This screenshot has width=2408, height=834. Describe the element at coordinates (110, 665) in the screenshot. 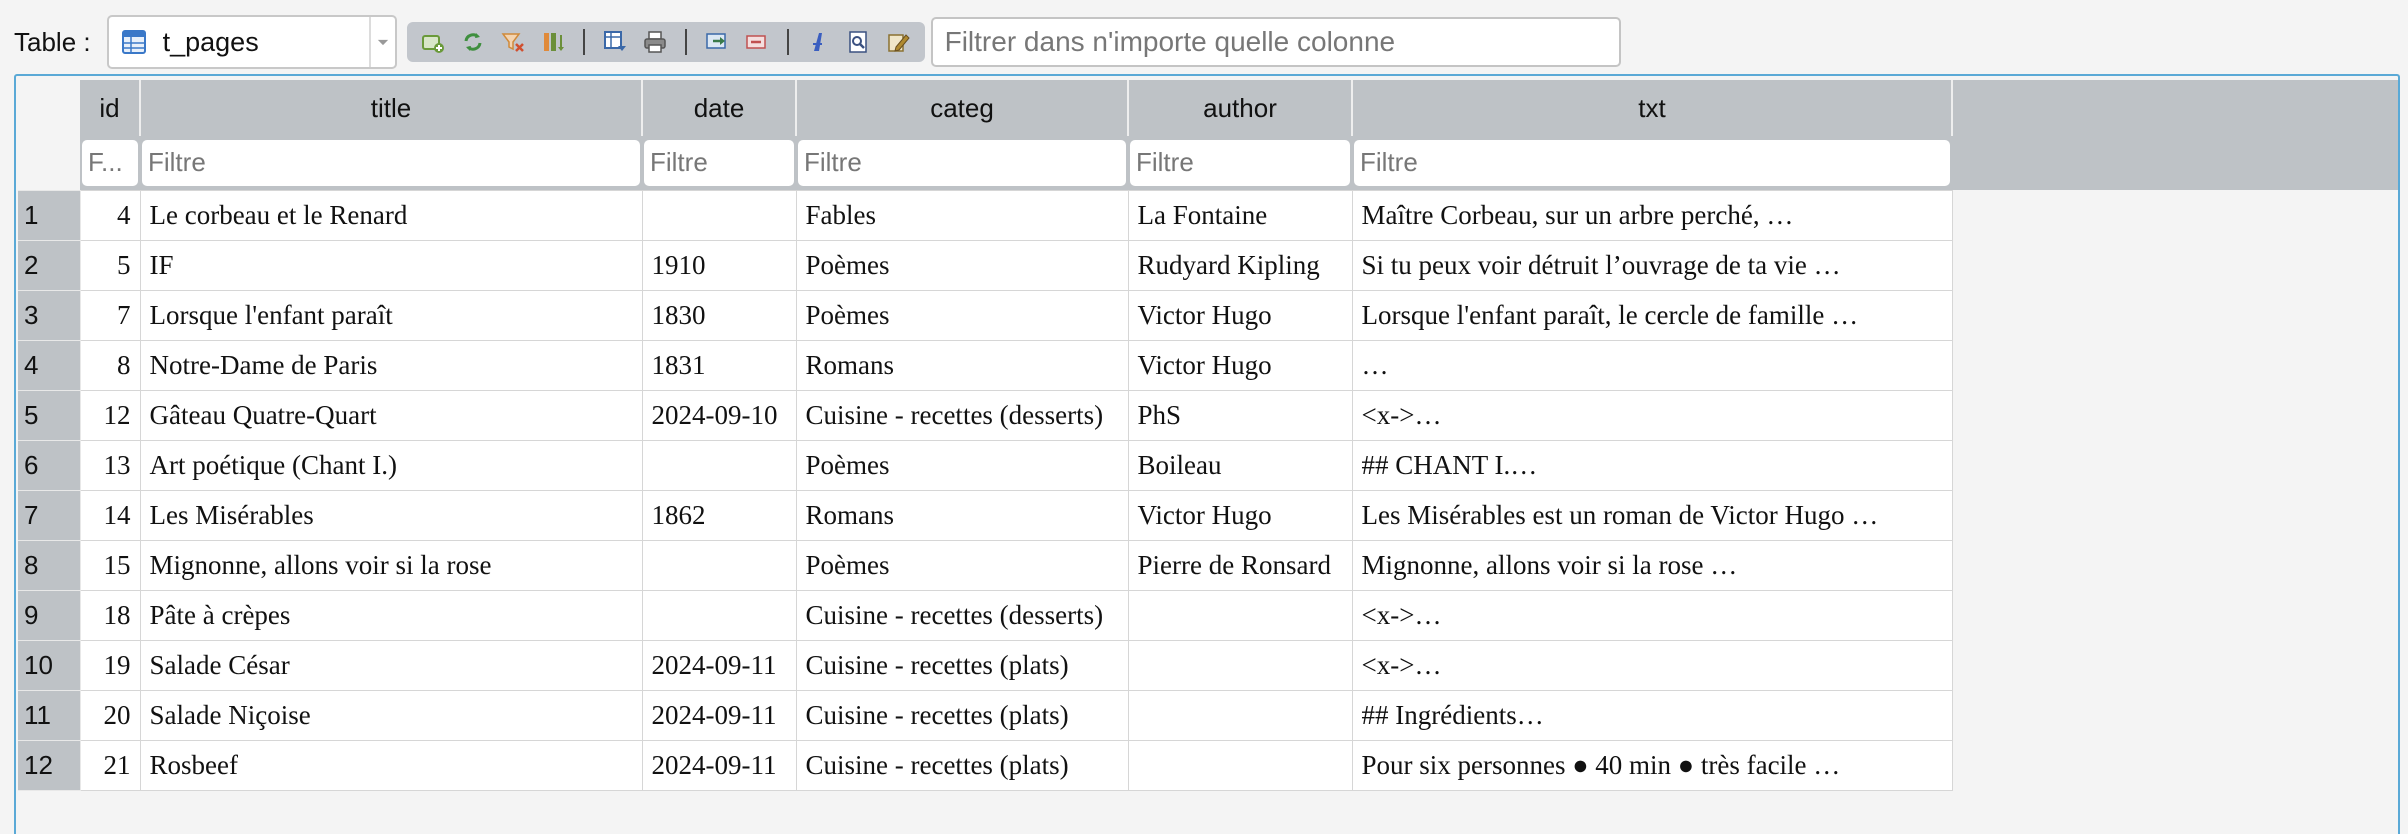

I see `cell-id: 19` at that location.